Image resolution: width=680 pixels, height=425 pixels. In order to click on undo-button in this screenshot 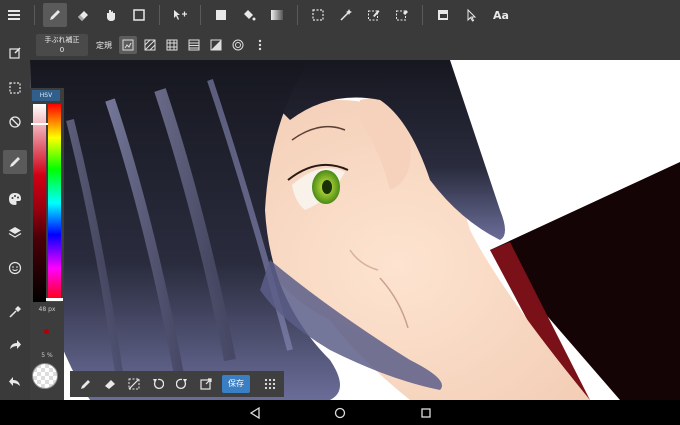, I will do `click(15, 382)`.